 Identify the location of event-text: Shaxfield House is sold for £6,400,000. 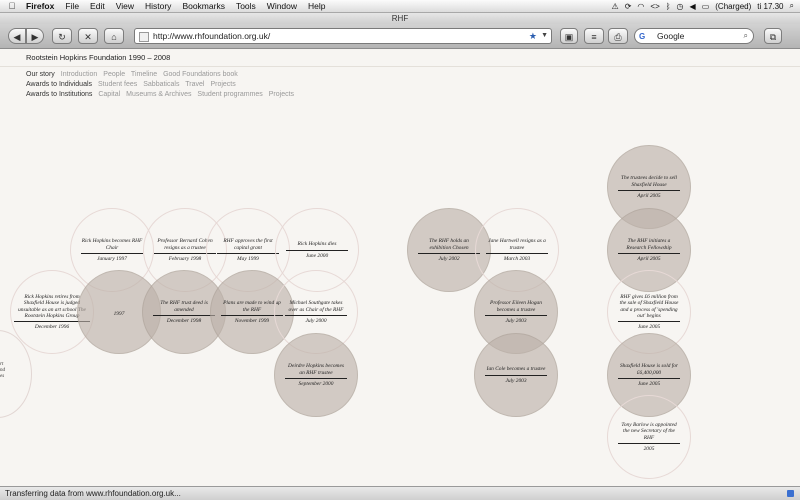
(649, 371).